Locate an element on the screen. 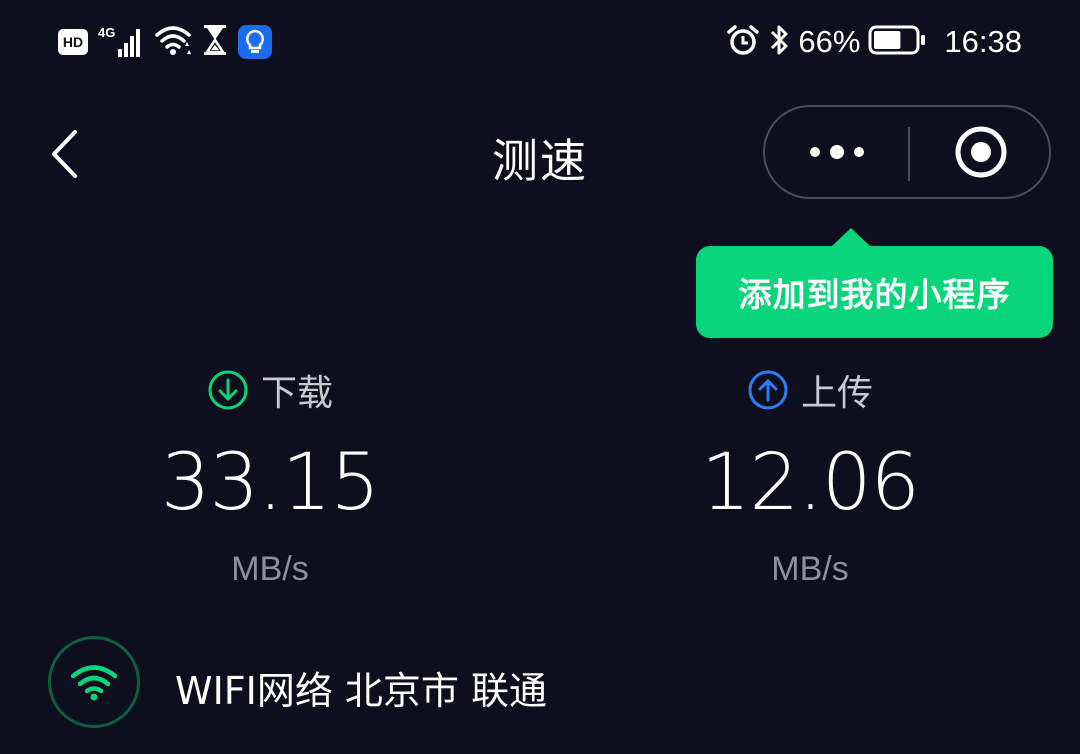 This screenshot has width=1080, height=754. network-info: WIFI网络 北京市 联通 is located at coordinates (361, 691).